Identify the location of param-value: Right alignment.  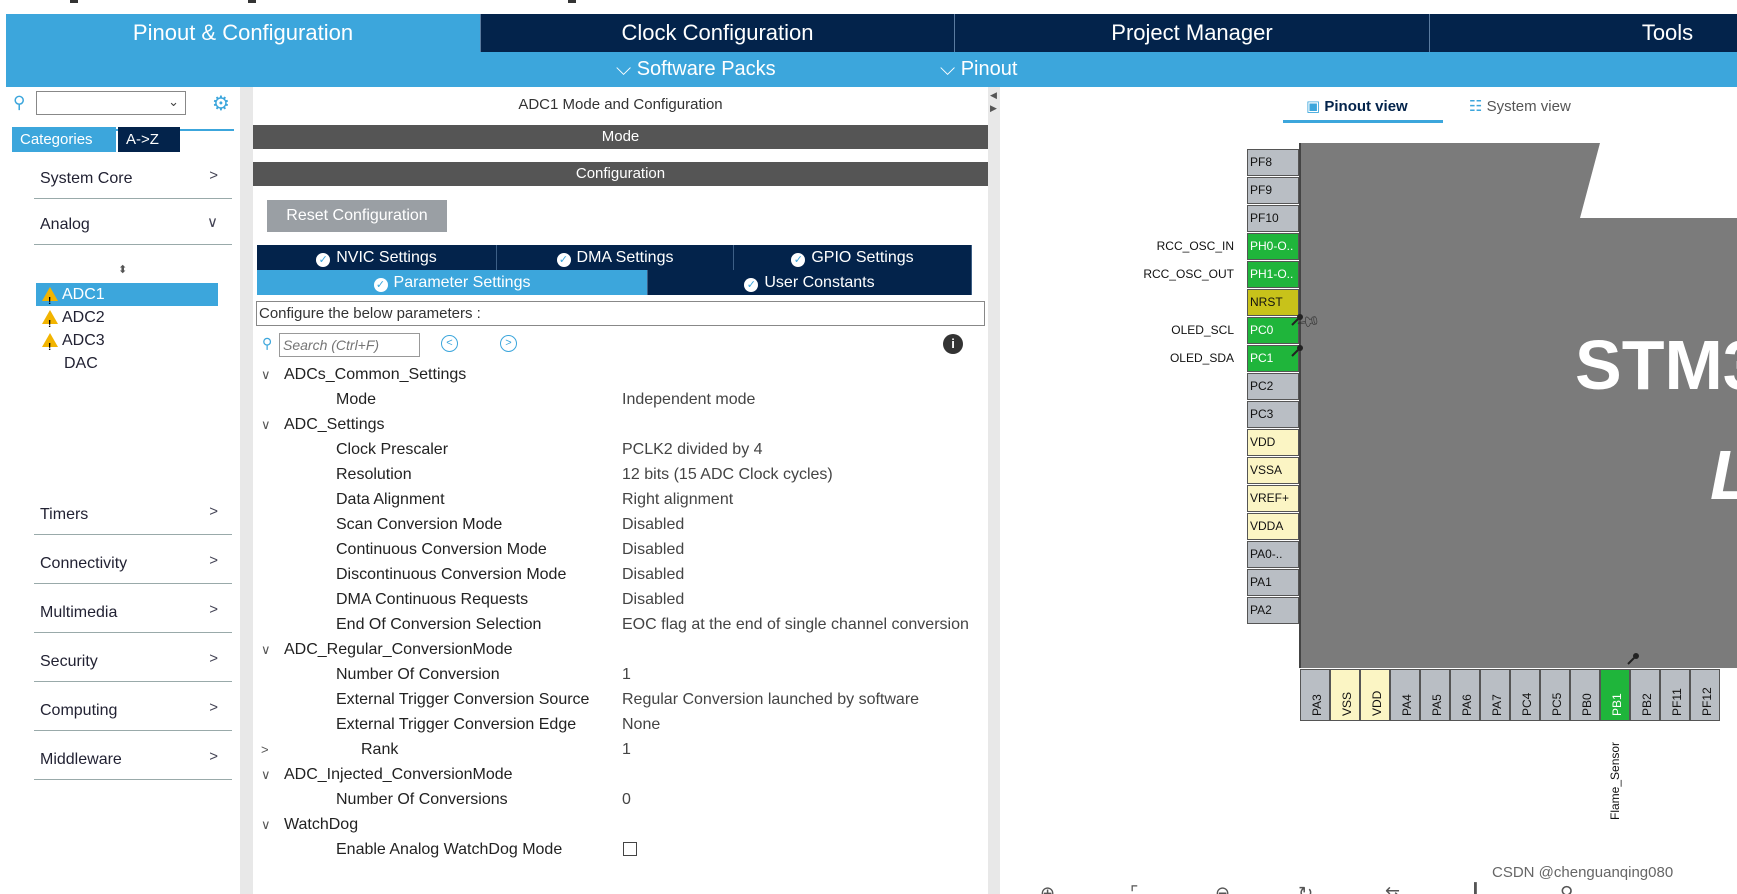
(677, 499).